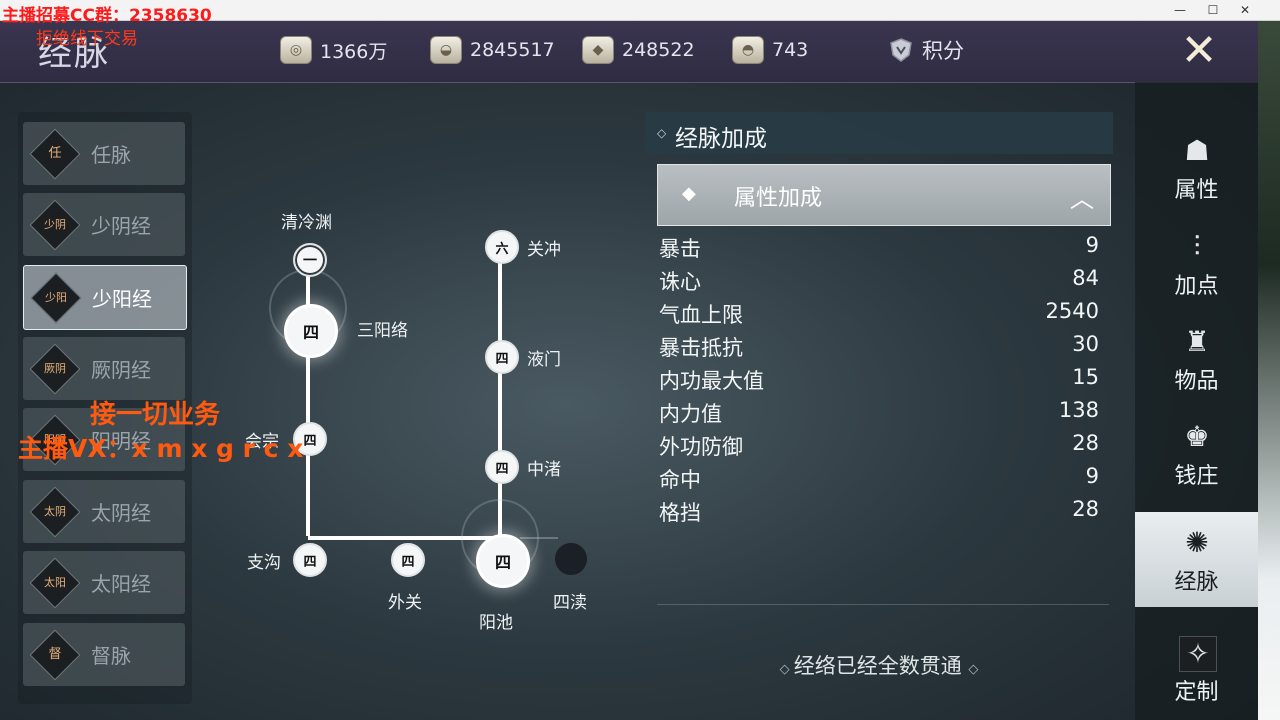 The width and height of the screenshot is (1280, 720). I want to click on nav-label: 物品, so click(1196, 381).